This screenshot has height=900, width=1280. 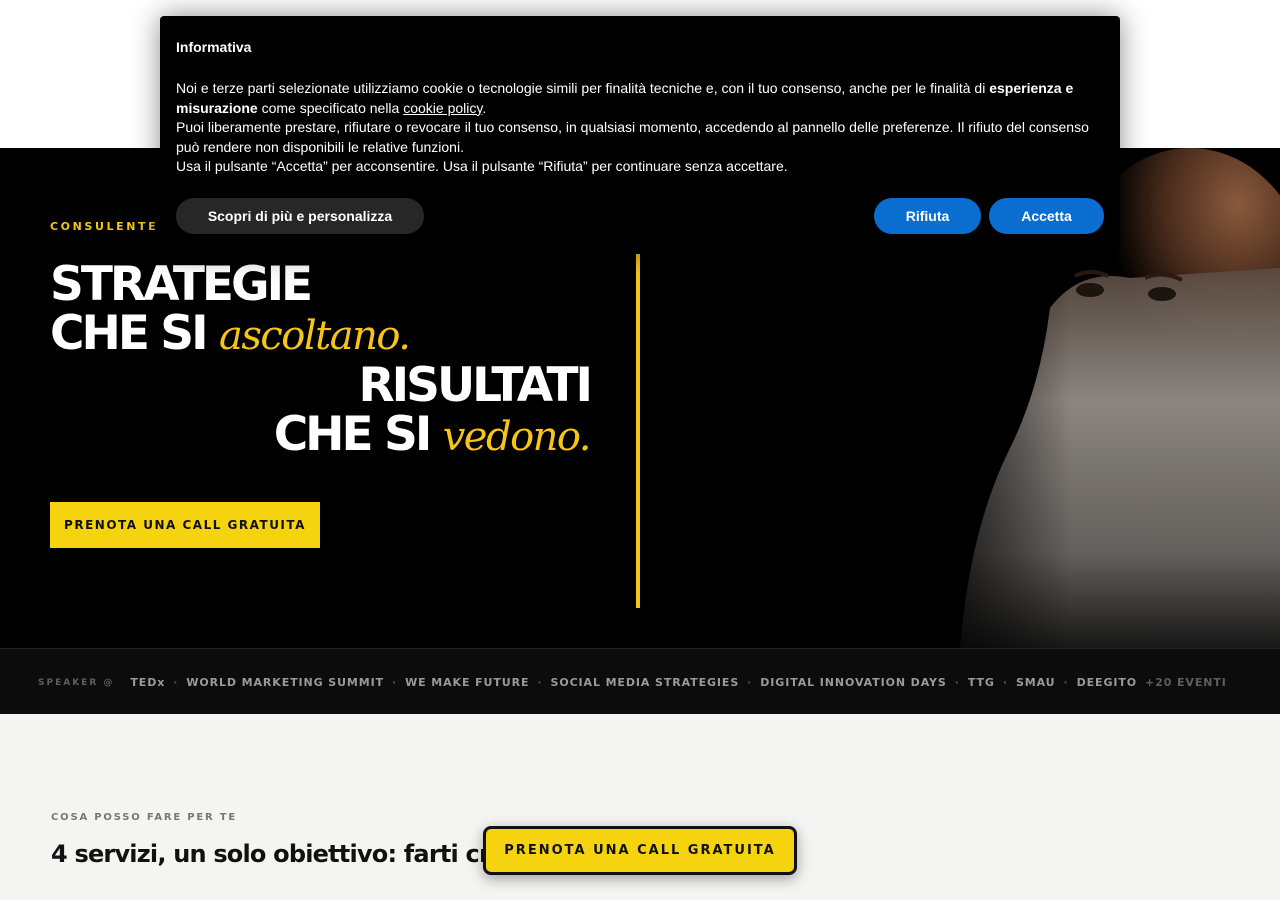 What do you see at coordinates (467, 682) in the screenshot?
I see `speaker-event: WE MAKE FUTURE` at bounding box center [467, 682].